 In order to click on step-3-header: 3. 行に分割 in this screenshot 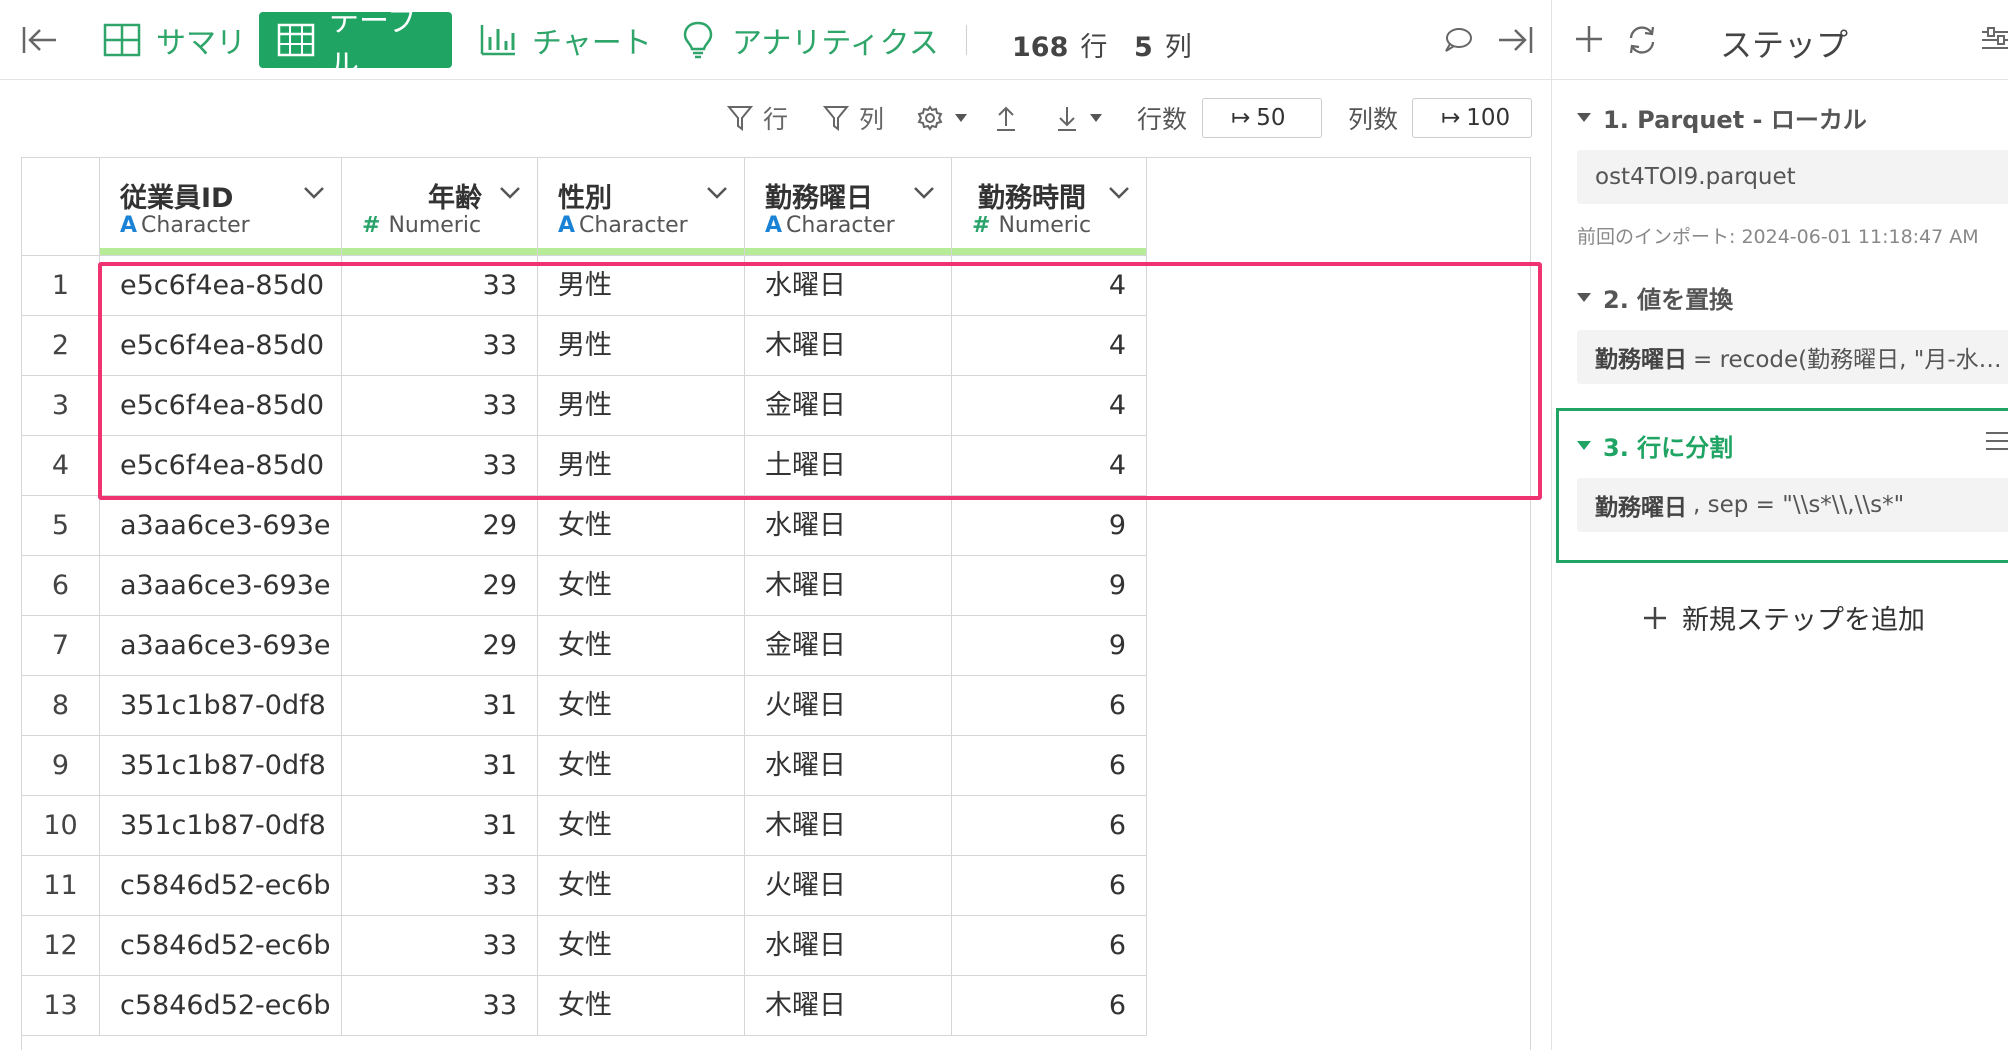, I will do `click(1655, 445)`.